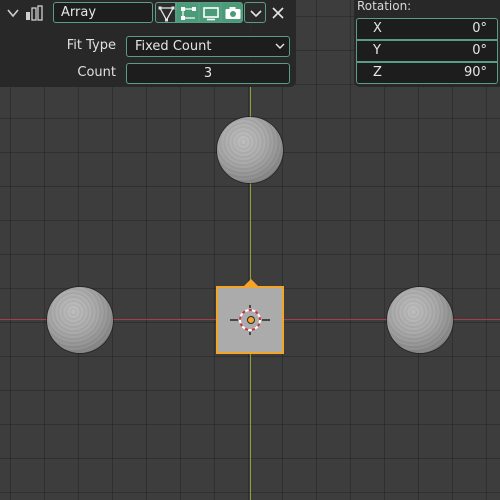  I want to click on edit-mode-toggle, so click(187, 12).